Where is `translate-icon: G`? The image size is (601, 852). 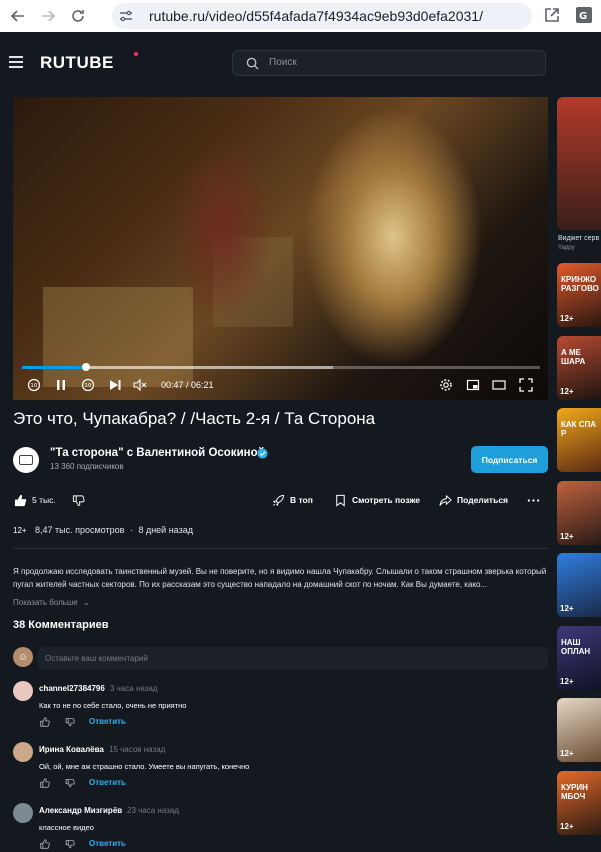 translate-icon: G is located at coordinates (584, 15).